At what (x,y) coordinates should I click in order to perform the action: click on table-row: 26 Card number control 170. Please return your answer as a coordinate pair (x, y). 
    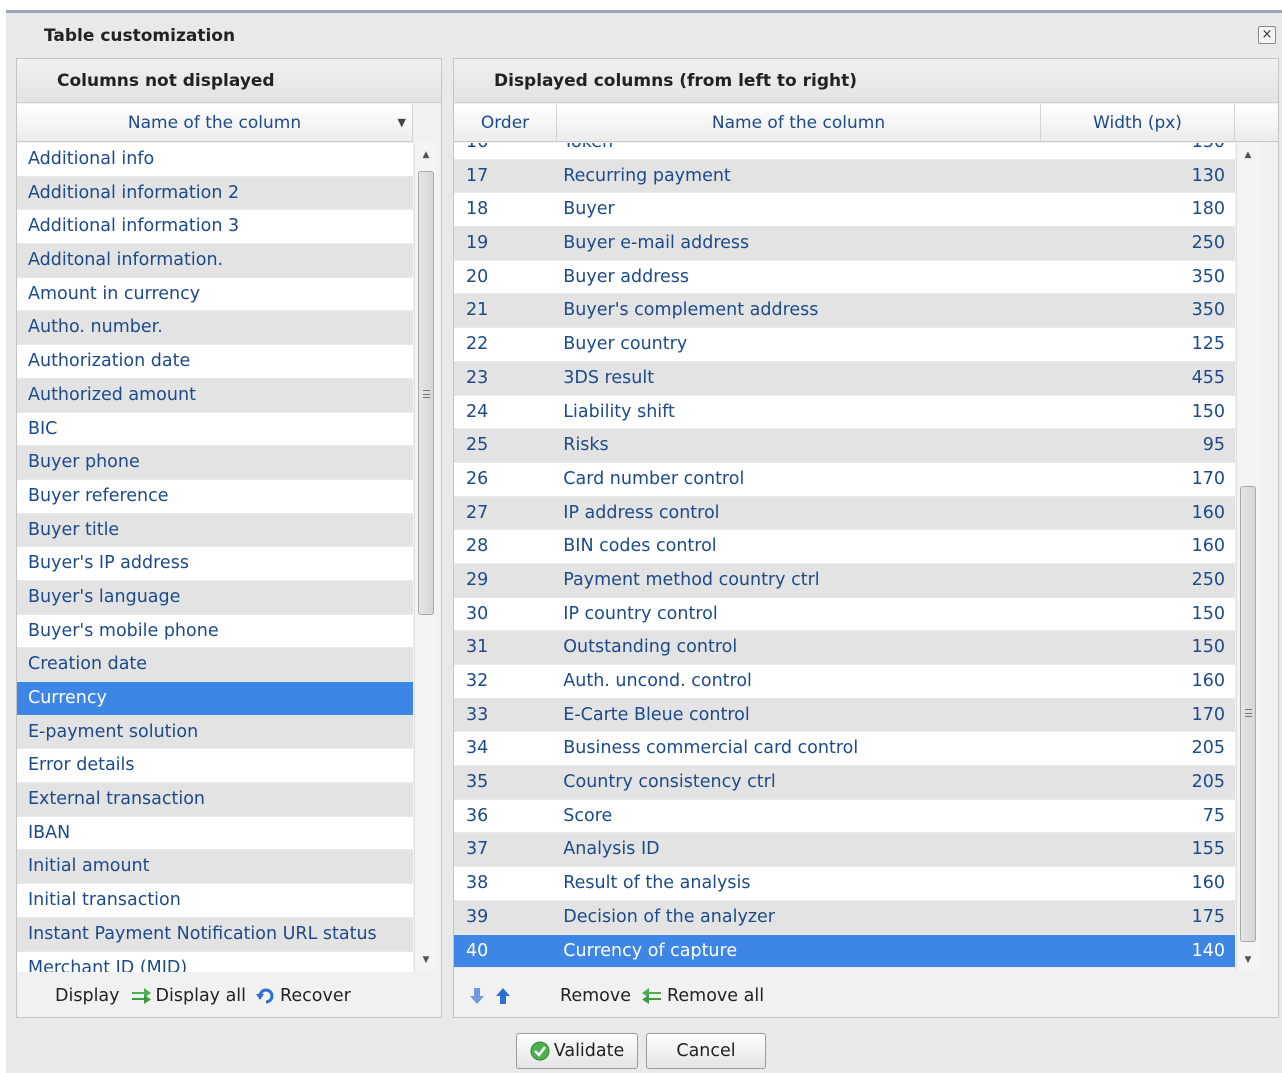
    Looking at the image, I should click on (844, 479).